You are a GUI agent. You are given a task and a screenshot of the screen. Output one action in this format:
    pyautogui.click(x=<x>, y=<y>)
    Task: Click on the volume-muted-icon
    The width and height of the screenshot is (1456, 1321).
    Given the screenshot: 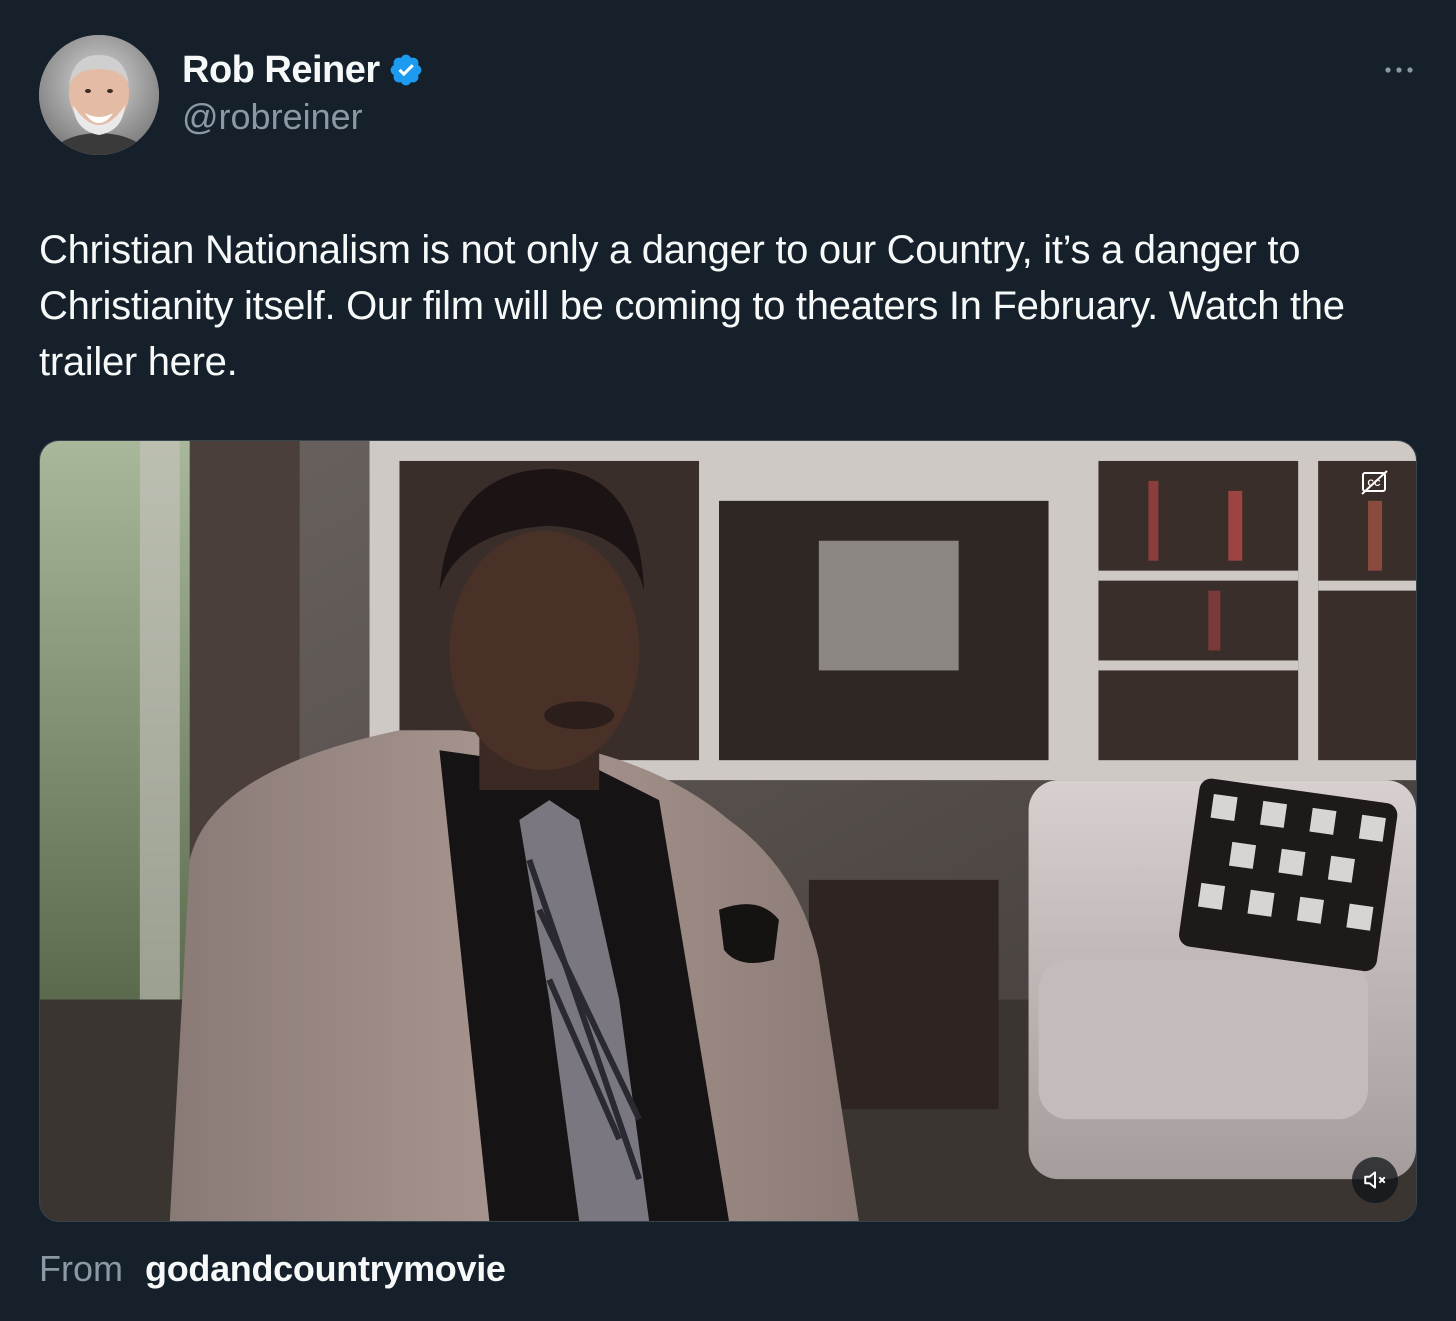 What is the action you would take?
    pyautogui.click(x=1375, y=1180)
    